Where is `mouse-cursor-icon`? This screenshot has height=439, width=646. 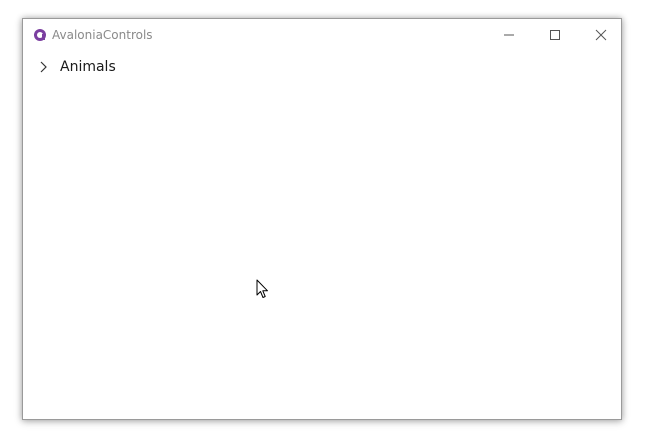
mouse-cursor-icon is located at coordinates (262, 288).